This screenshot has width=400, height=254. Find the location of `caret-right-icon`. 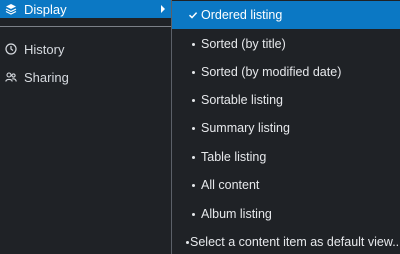

caret-right-icon is located at coordinates (163, 9).